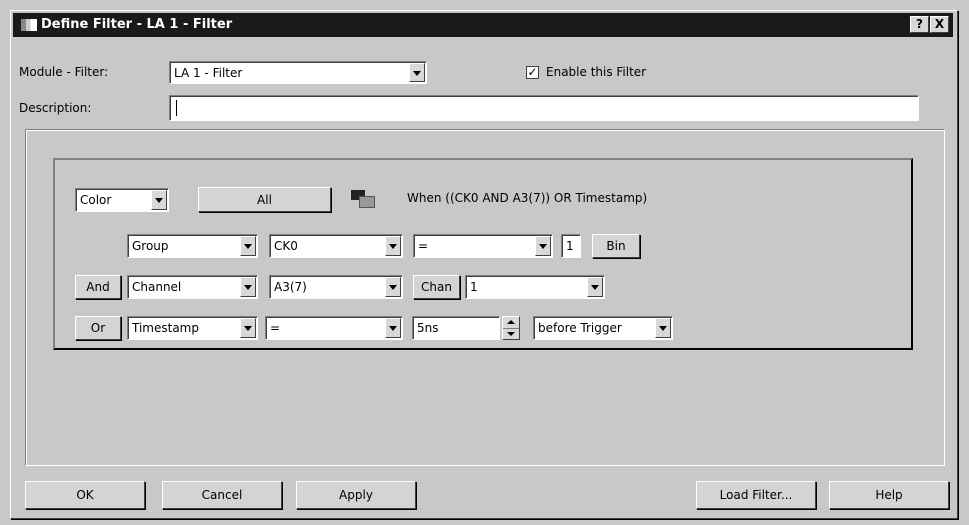 The image size is (969, 525). What do you see at coordinates (64, 72) in the screenshot?
I see `module-filter-label: Module - Filter:` at bounding box center [64, 72].